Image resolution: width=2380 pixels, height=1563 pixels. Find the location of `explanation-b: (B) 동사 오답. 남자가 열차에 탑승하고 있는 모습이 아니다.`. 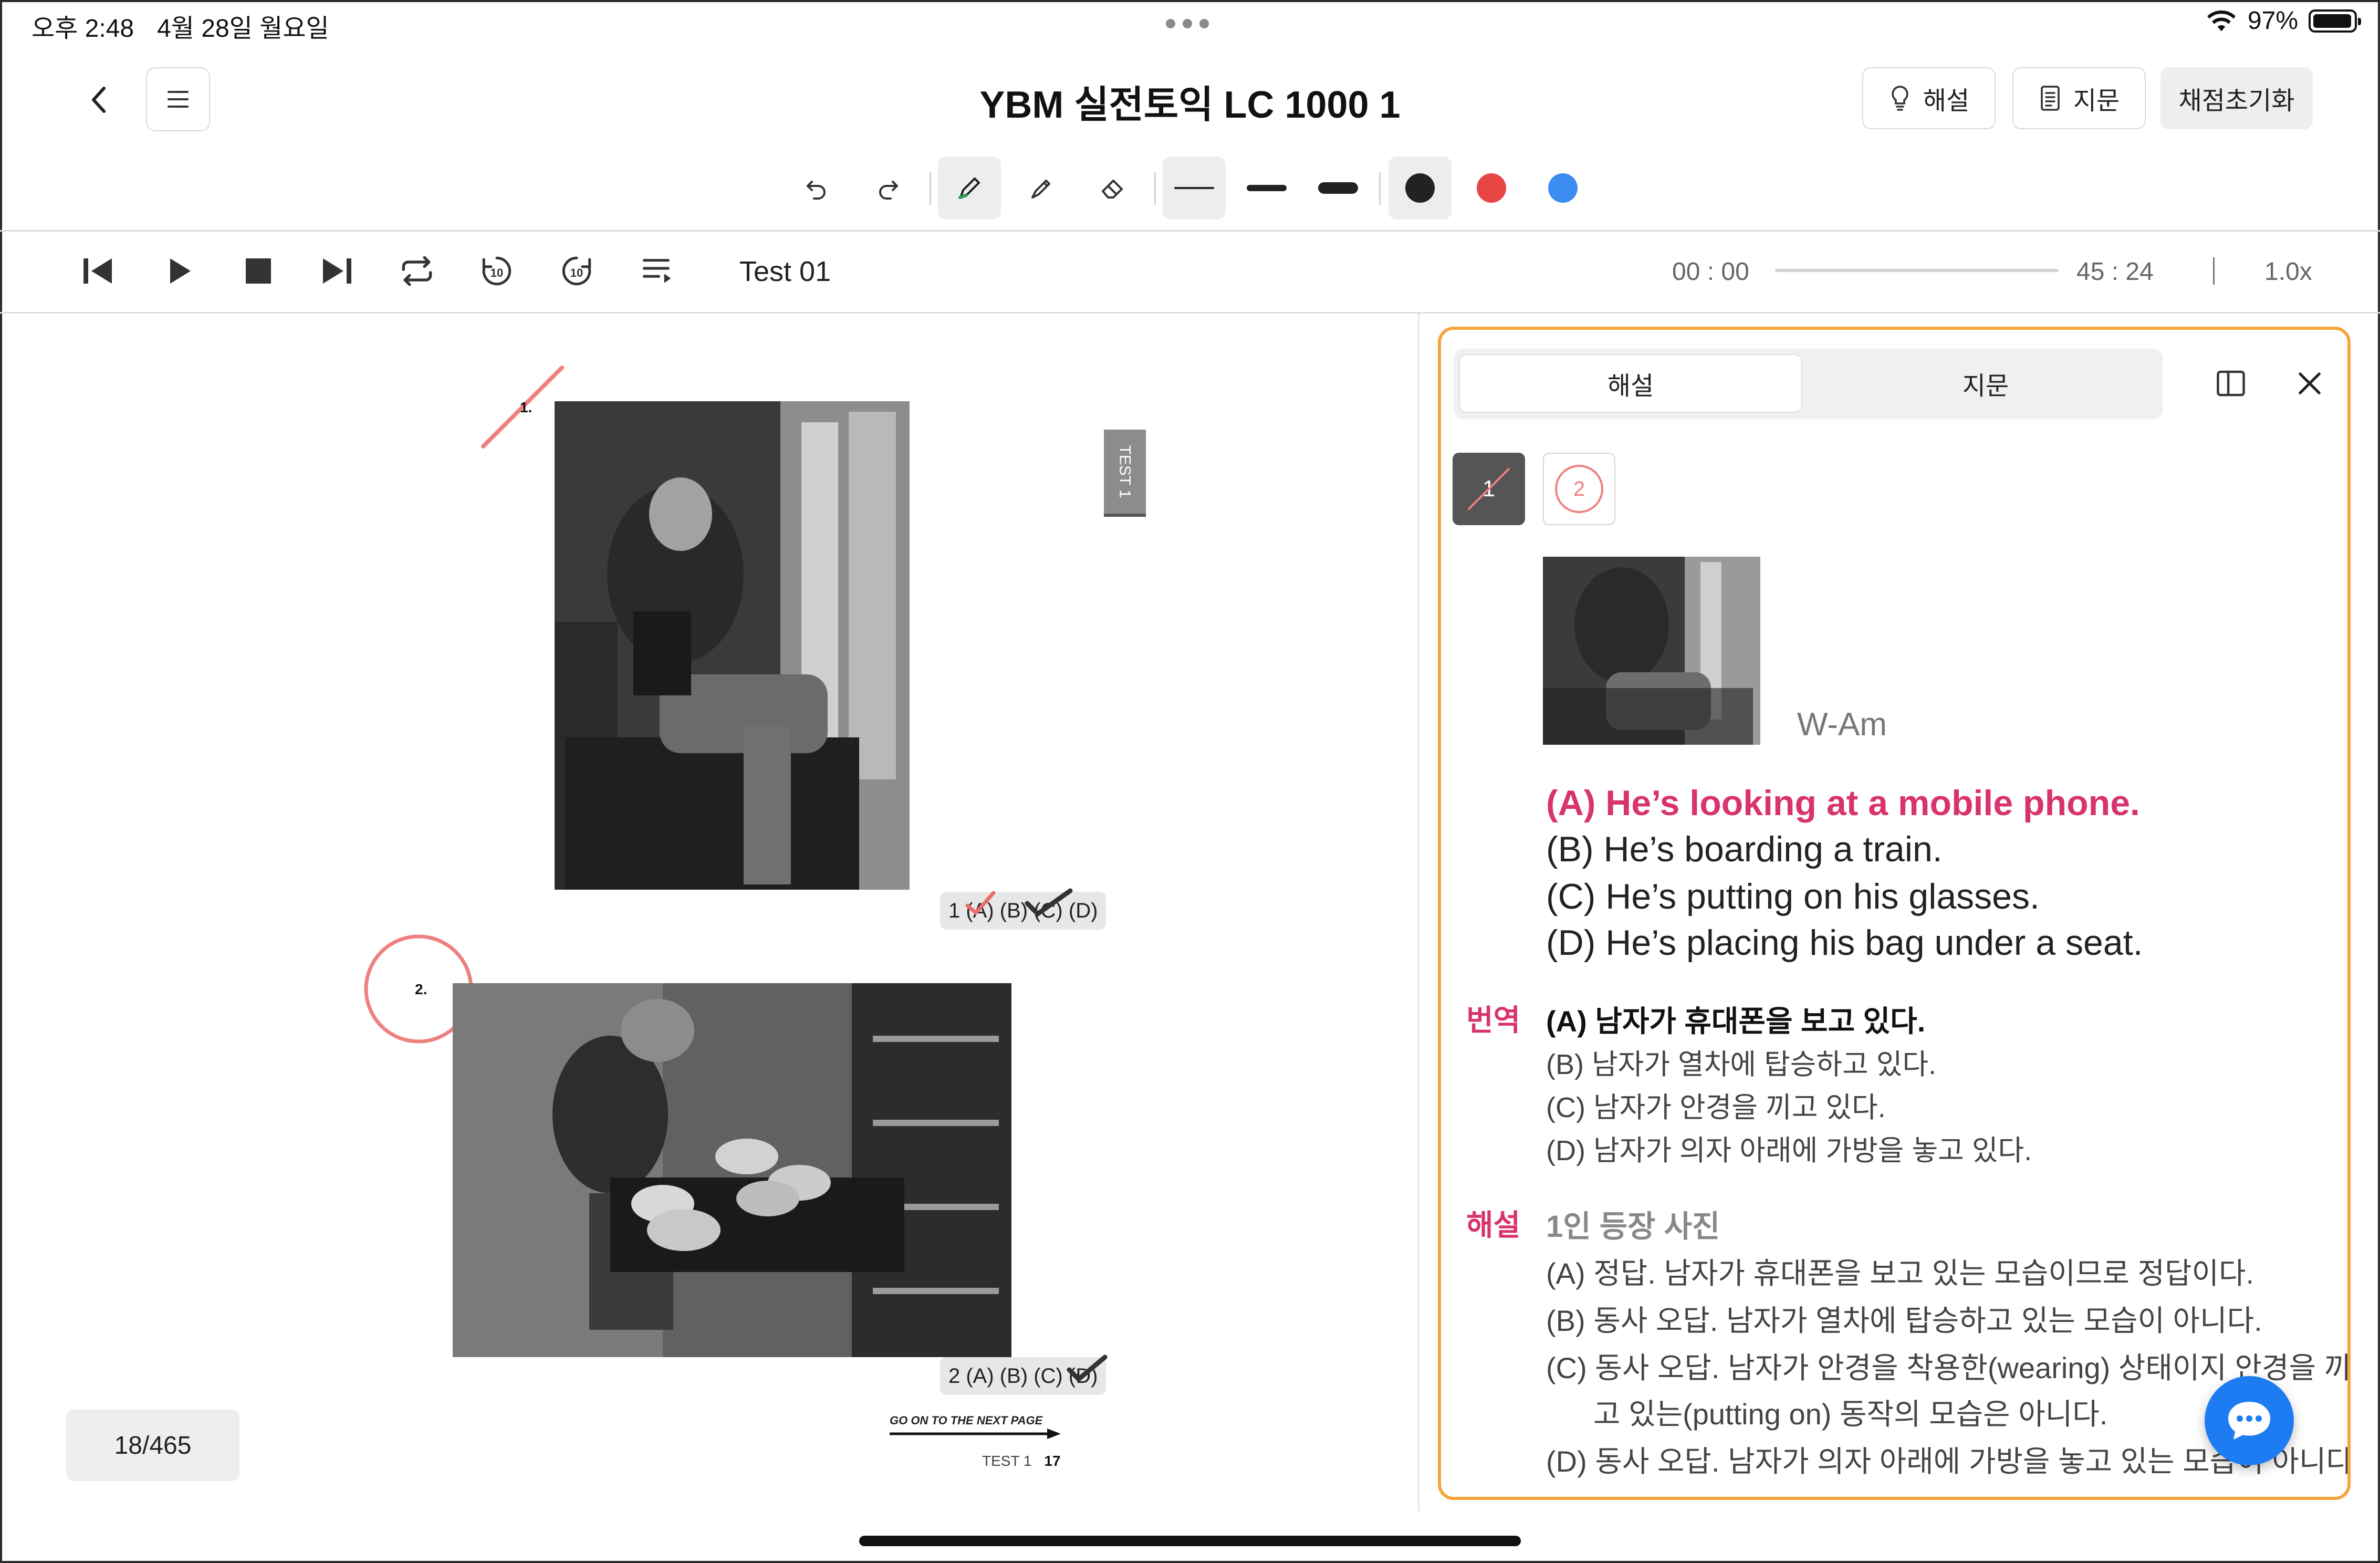

explanation-b: (B) 동사 오답. 남자가 열차에 탑승하고 있는 모습이 아니다. is located at coordinates (1904, 1320).